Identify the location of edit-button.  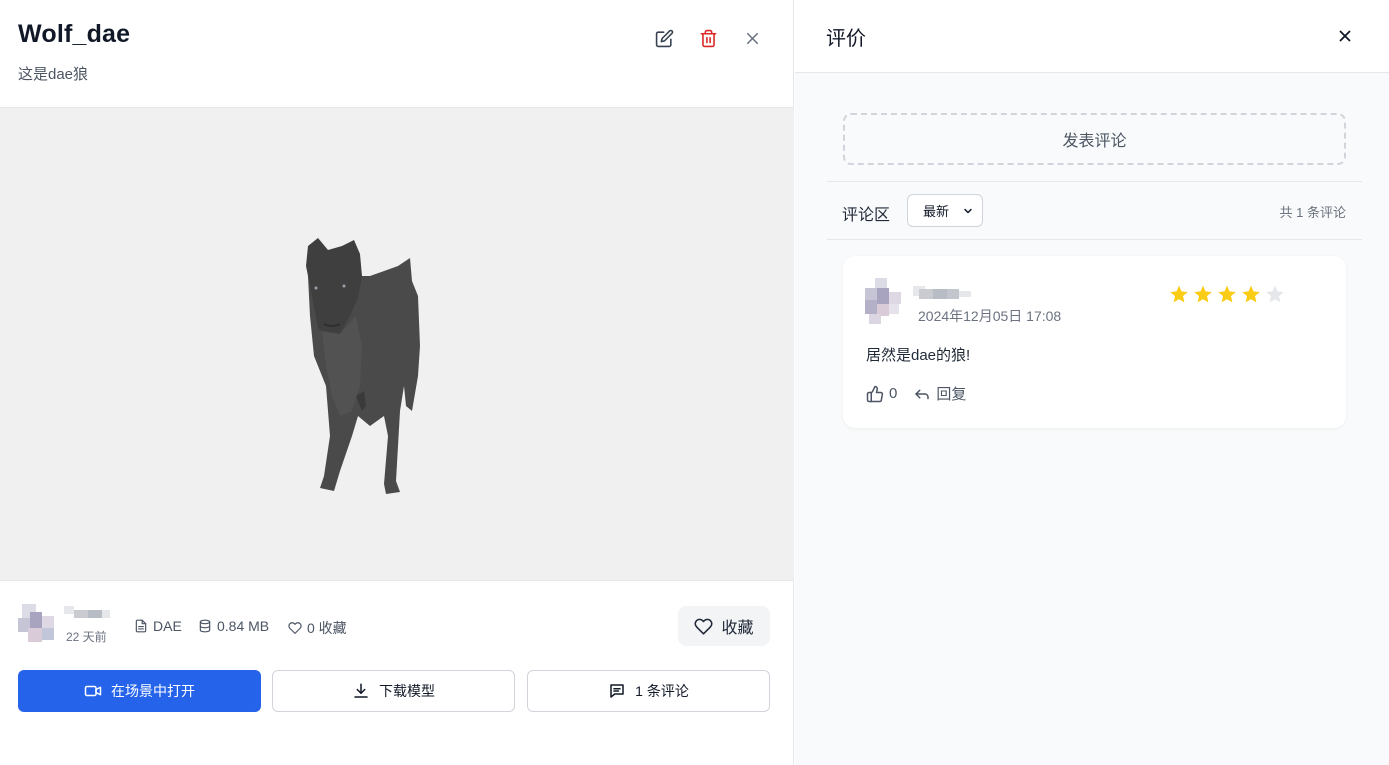
(664, 38).